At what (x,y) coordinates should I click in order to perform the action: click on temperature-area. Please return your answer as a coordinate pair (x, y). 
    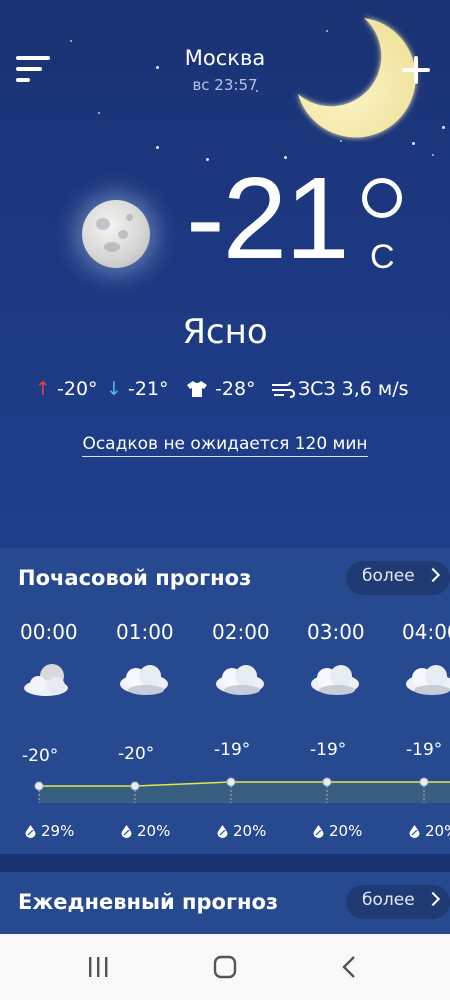
    Looking at the image, I should click on (244, 792).